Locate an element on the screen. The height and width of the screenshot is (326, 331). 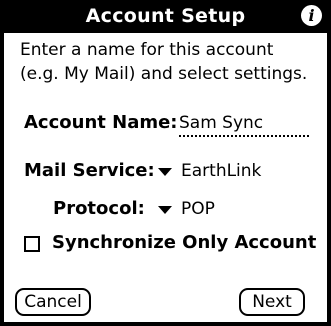
protocol-label: Protocol: is located at coordinates (99, 208).